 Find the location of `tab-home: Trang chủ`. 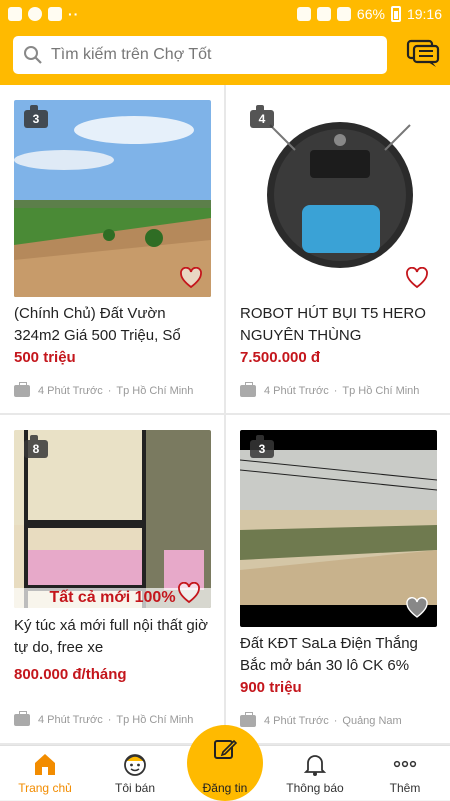

tab-home: Trang chủ is located at coordinates (45, 773).